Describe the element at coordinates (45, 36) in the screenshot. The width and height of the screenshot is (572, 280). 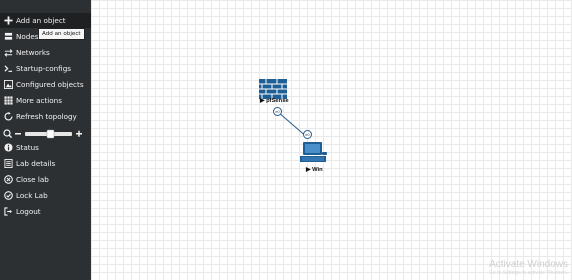
I see `sidebar-item-nodes: Nodes` at that location.